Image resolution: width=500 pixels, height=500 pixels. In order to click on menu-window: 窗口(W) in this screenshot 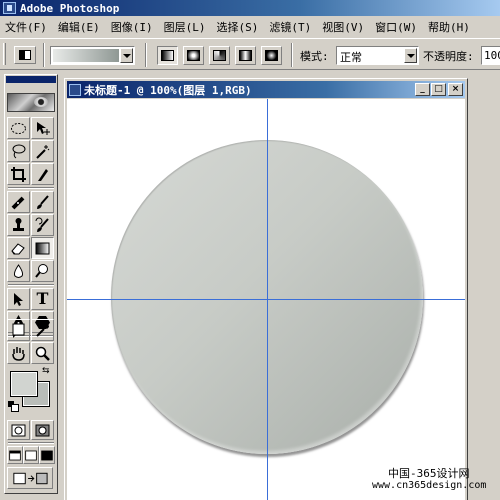, I will do `click(396, 27)`.